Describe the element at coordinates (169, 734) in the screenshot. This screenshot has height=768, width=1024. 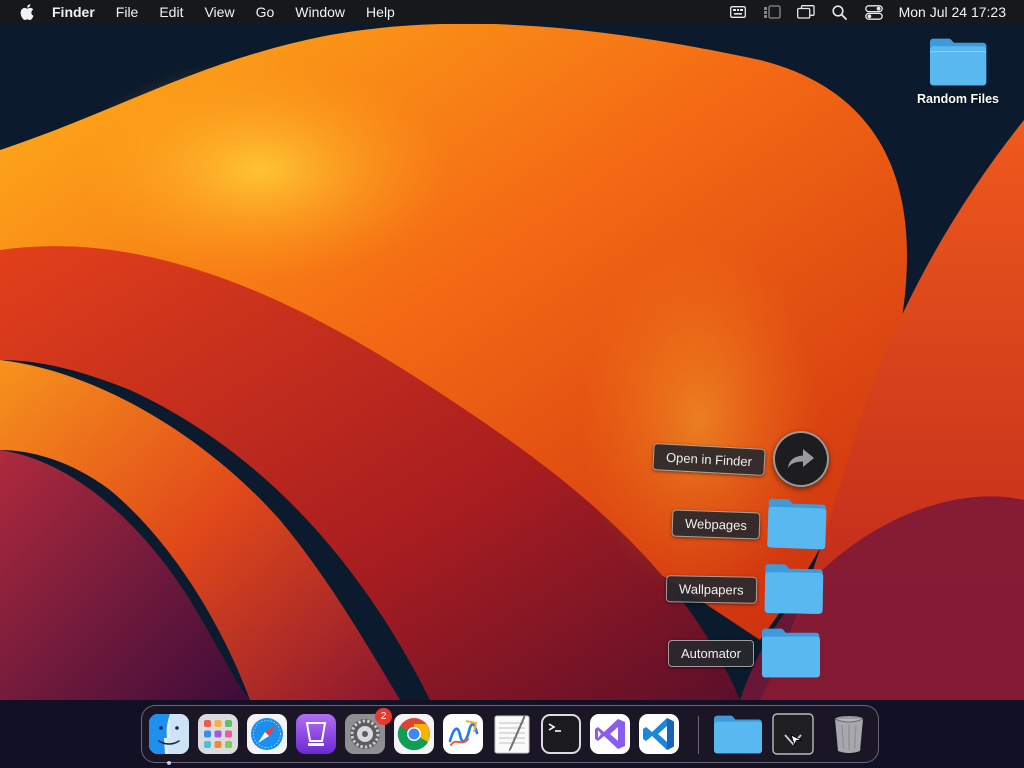
I see `finder-icon` at that location.